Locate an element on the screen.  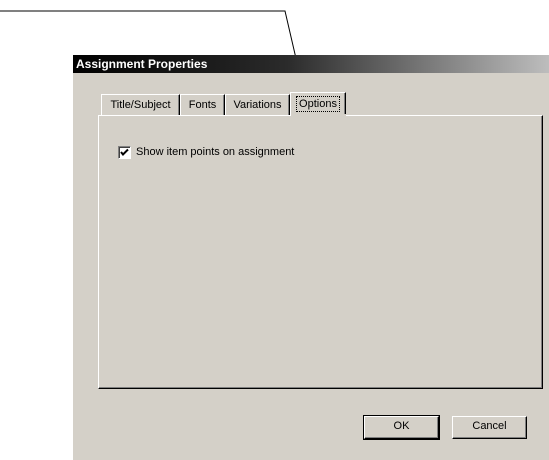
show-item-points-checkbox is located at coordinates (124, 152).